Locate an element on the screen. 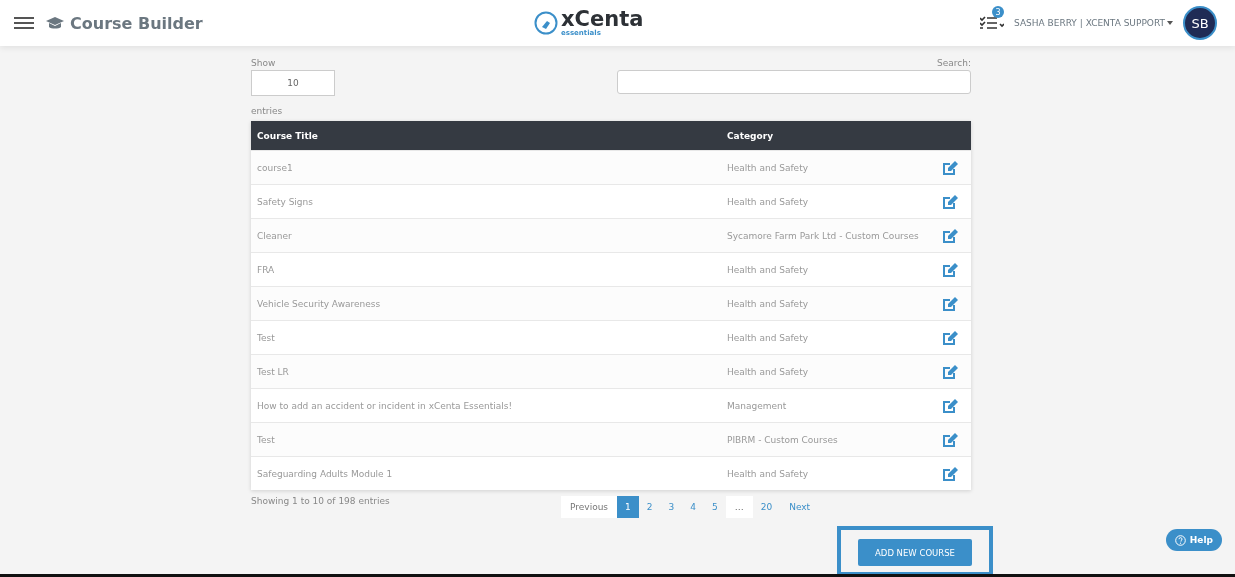 The height and width of the screenshot is (577, 1235). table-cell-text: Test LR is located at coordinates (273, 371).